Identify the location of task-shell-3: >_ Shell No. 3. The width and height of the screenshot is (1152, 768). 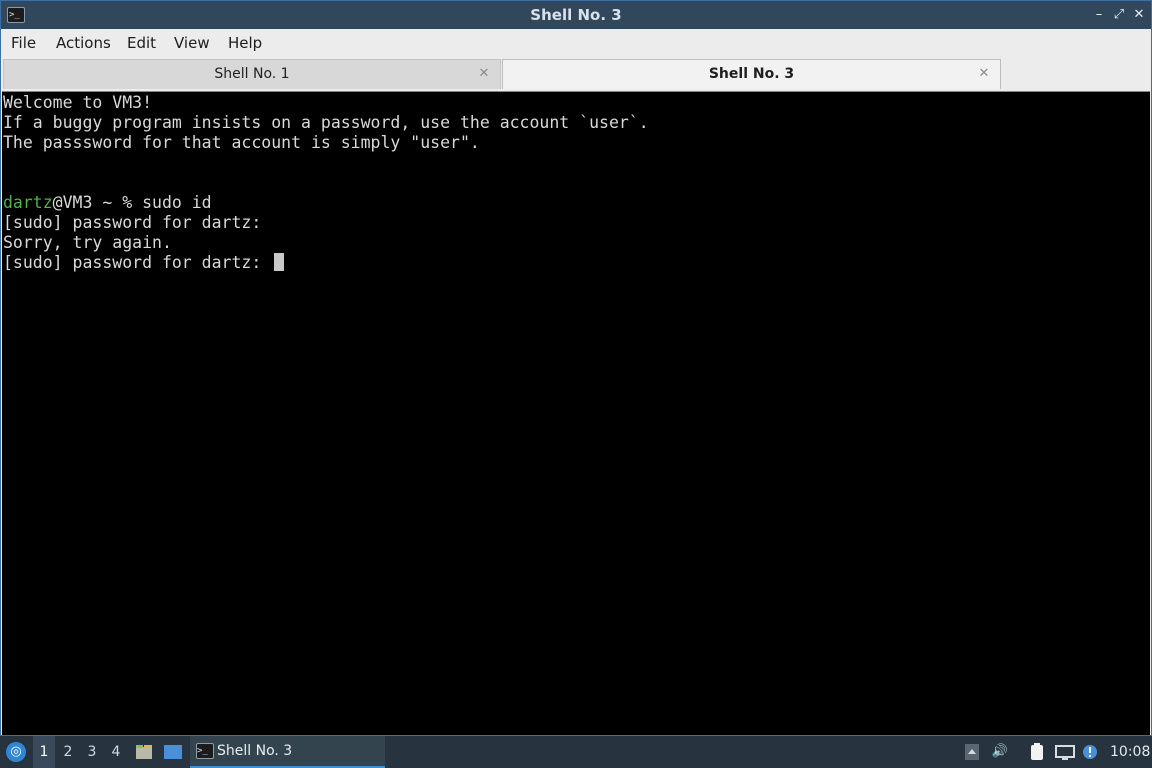
(287, 752).